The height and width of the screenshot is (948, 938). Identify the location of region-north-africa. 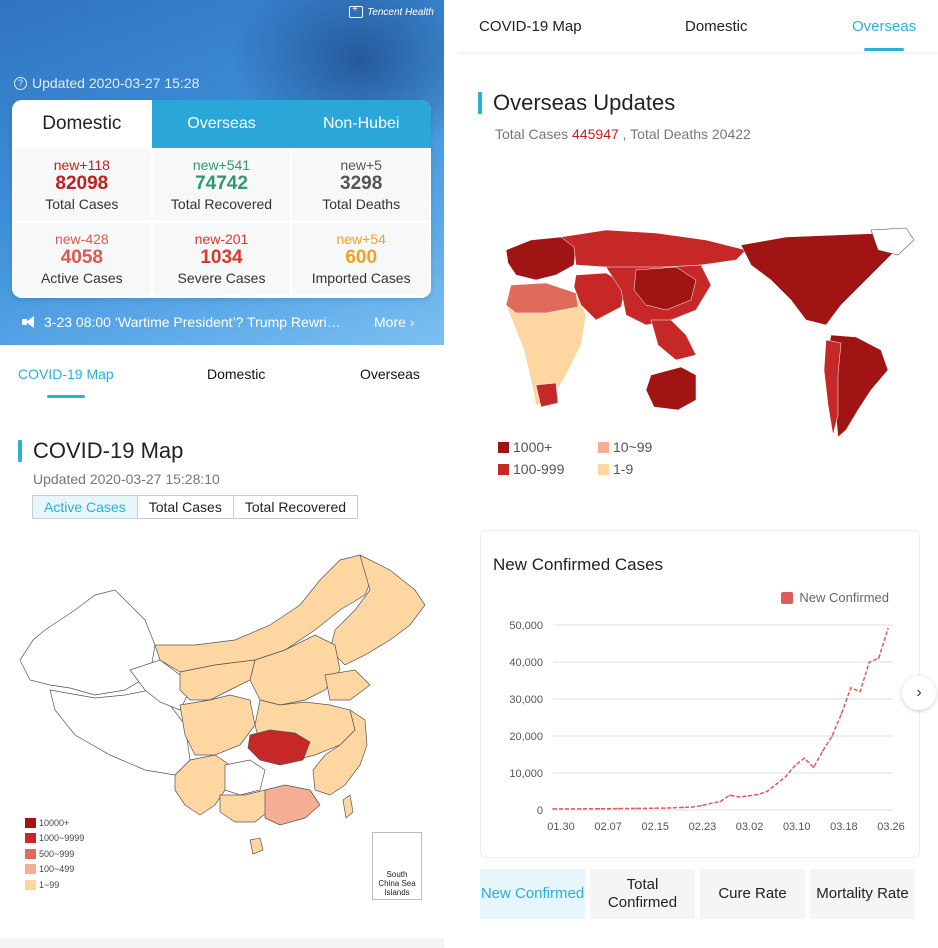
(542, 298).